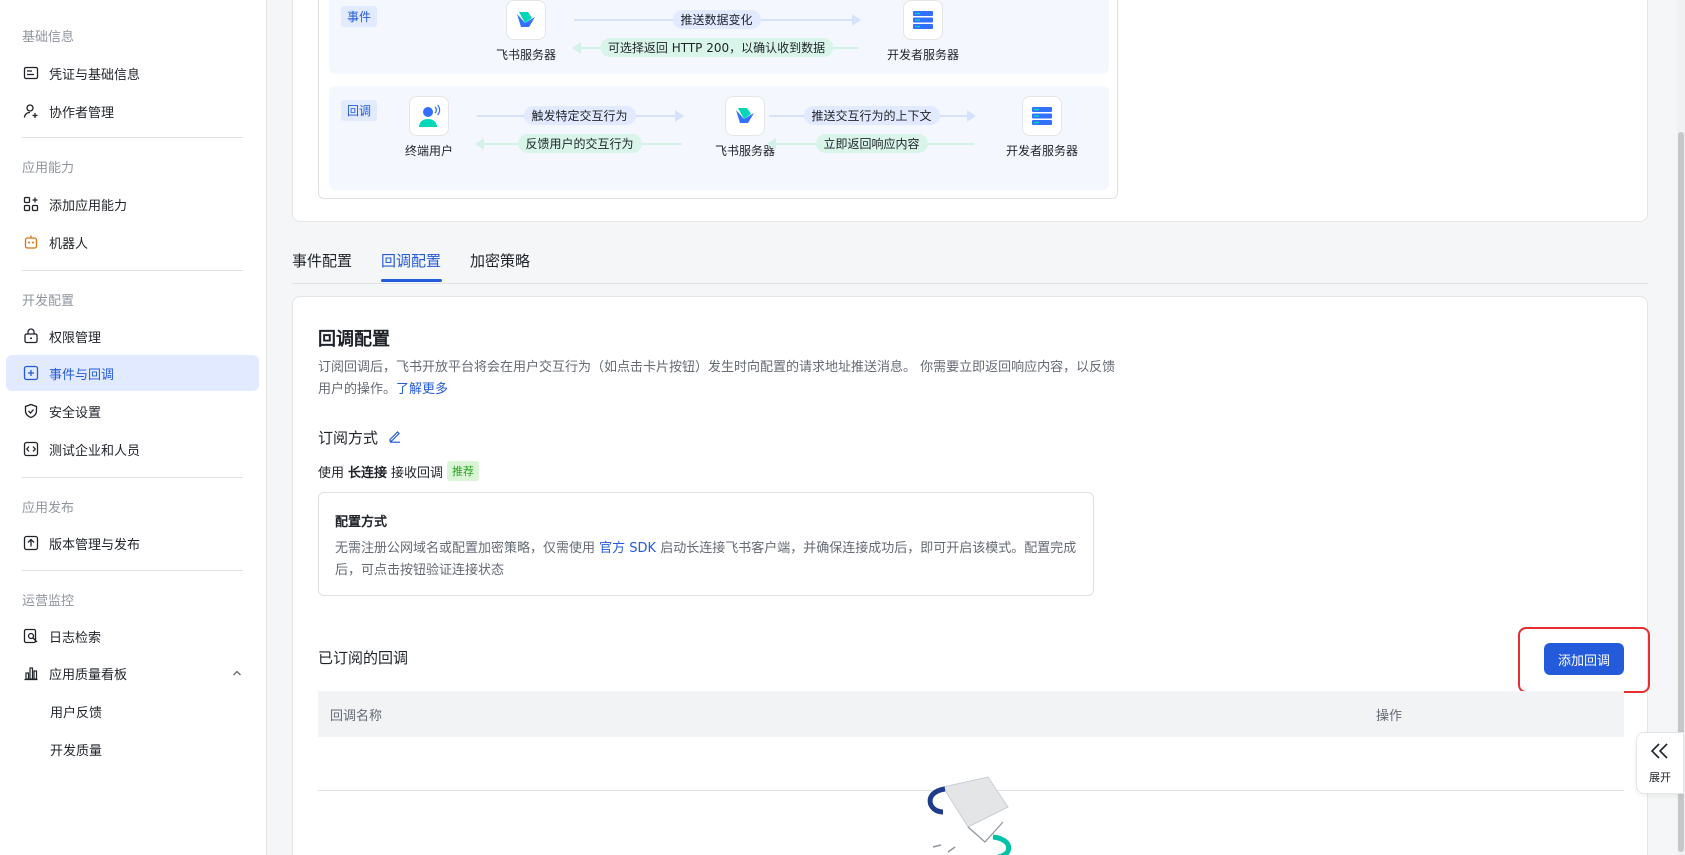 This screenshot has height=855, width=1685. What do you see at coordinates (363, 658) in the screenshot?
I see `subscribed-callbacks-title: 已订阅的回调` at bounding box center [363, 658].